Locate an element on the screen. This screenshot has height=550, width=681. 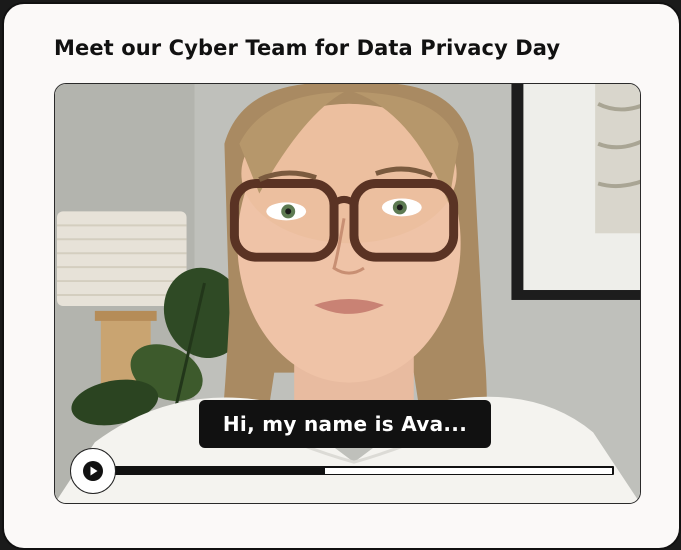
progress-bar is located at coordinates (364, 470).